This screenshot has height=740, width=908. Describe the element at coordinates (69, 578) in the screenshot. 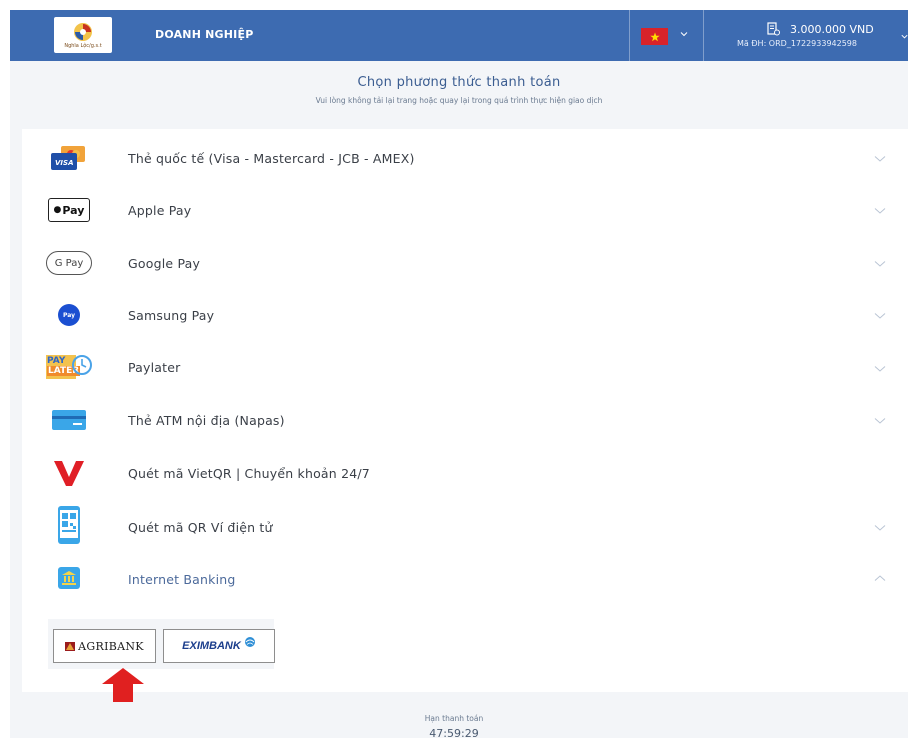

I see `bank-icon` at that location.